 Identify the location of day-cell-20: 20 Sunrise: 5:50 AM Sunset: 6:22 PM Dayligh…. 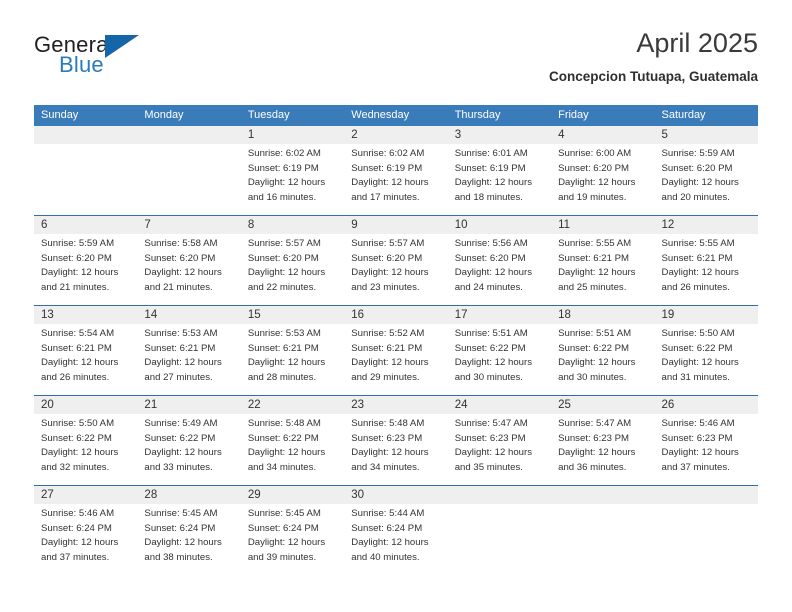
(85, 440).